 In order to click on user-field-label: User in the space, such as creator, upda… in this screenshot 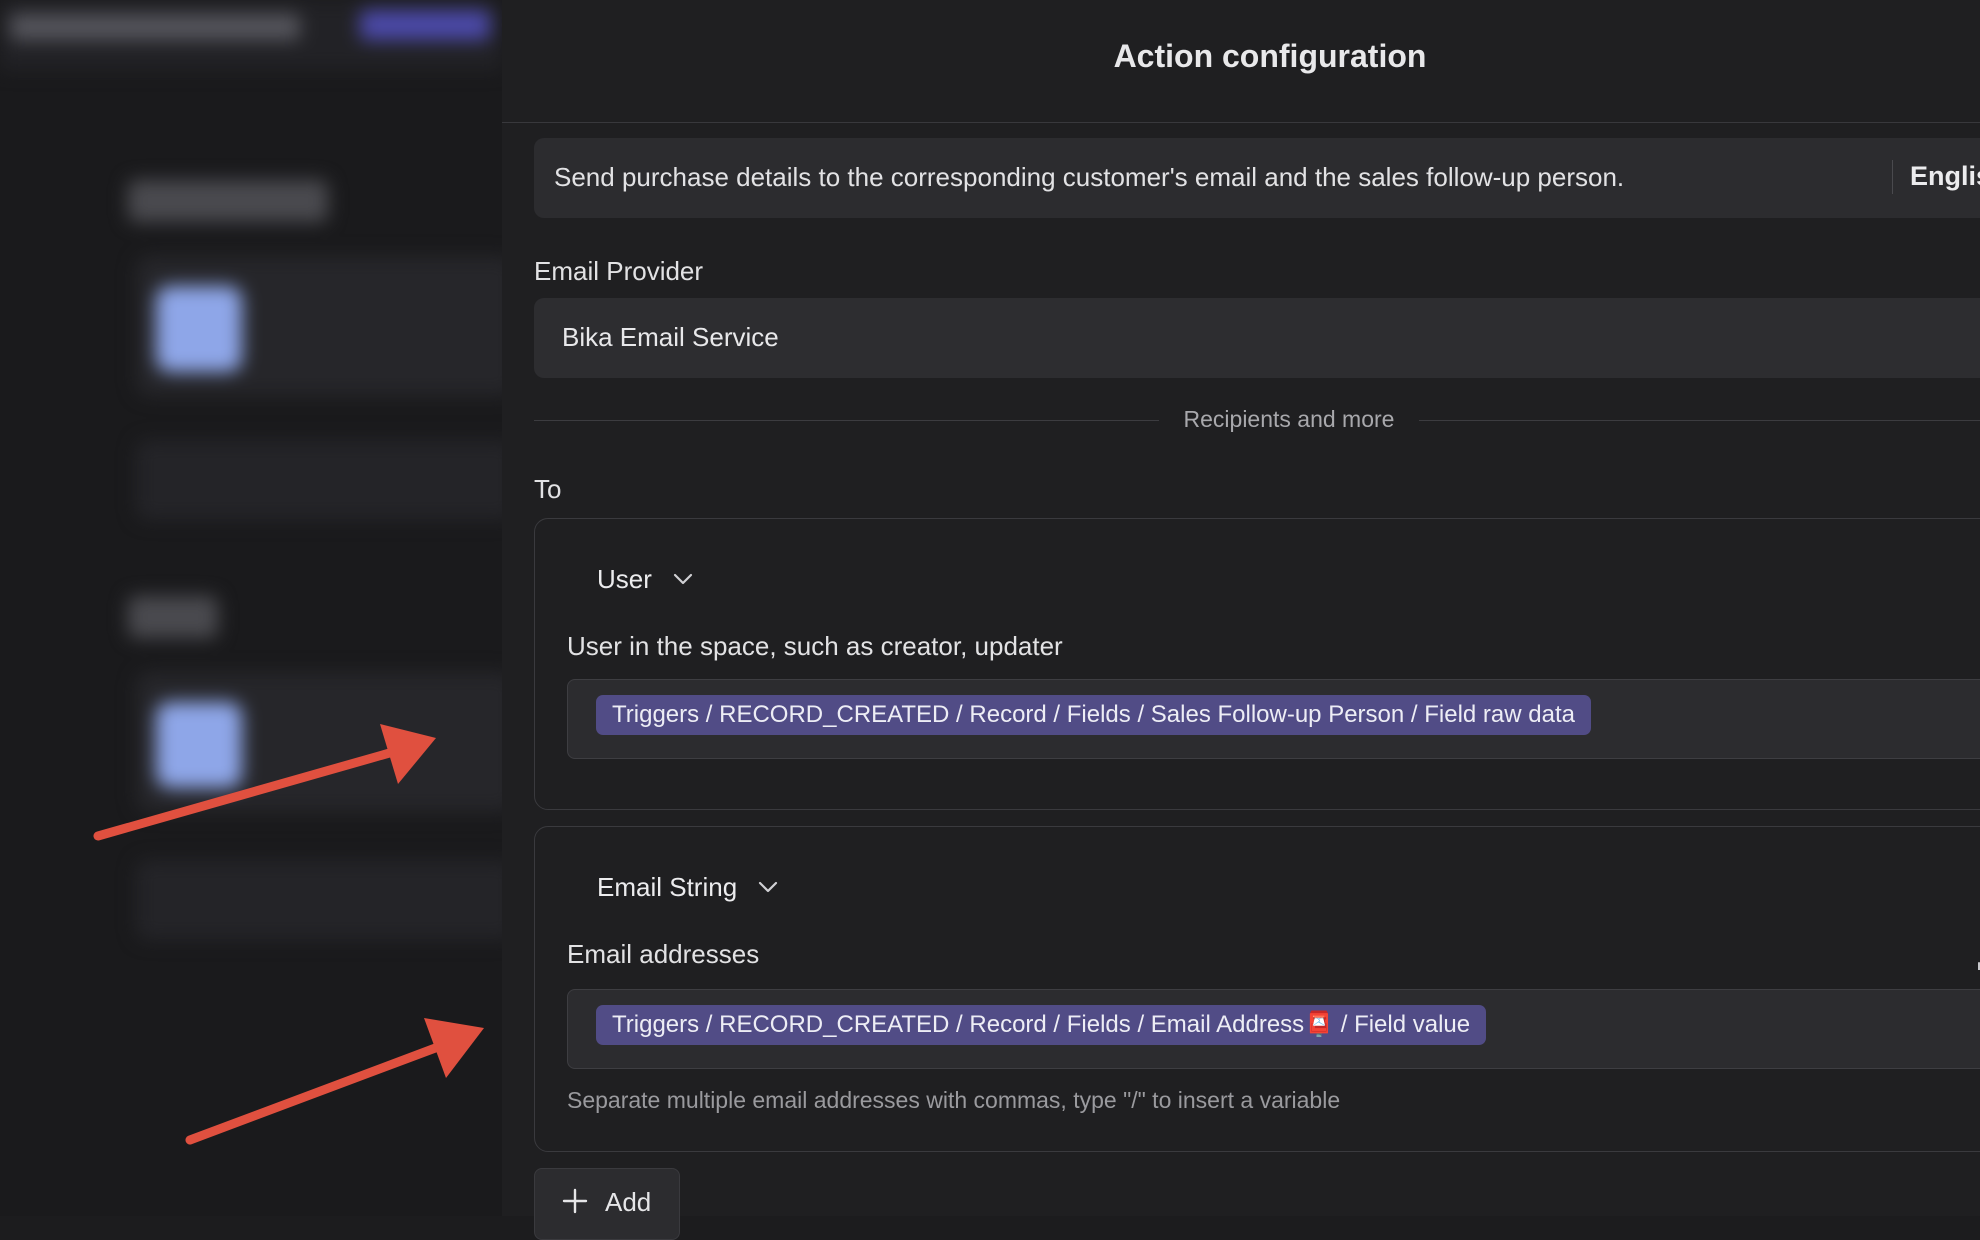, I will do `click(815, 646)`.